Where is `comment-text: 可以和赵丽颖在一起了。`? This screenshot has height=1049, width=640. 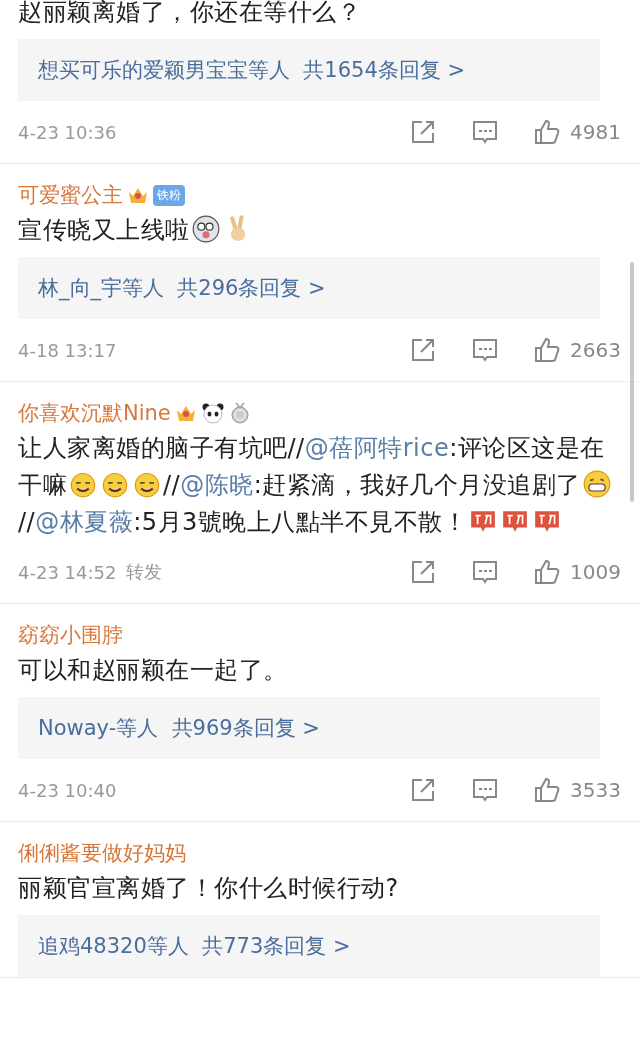 comment-text: 可以和赵丽颖在一起了。 is located at coordinates (153, 670).